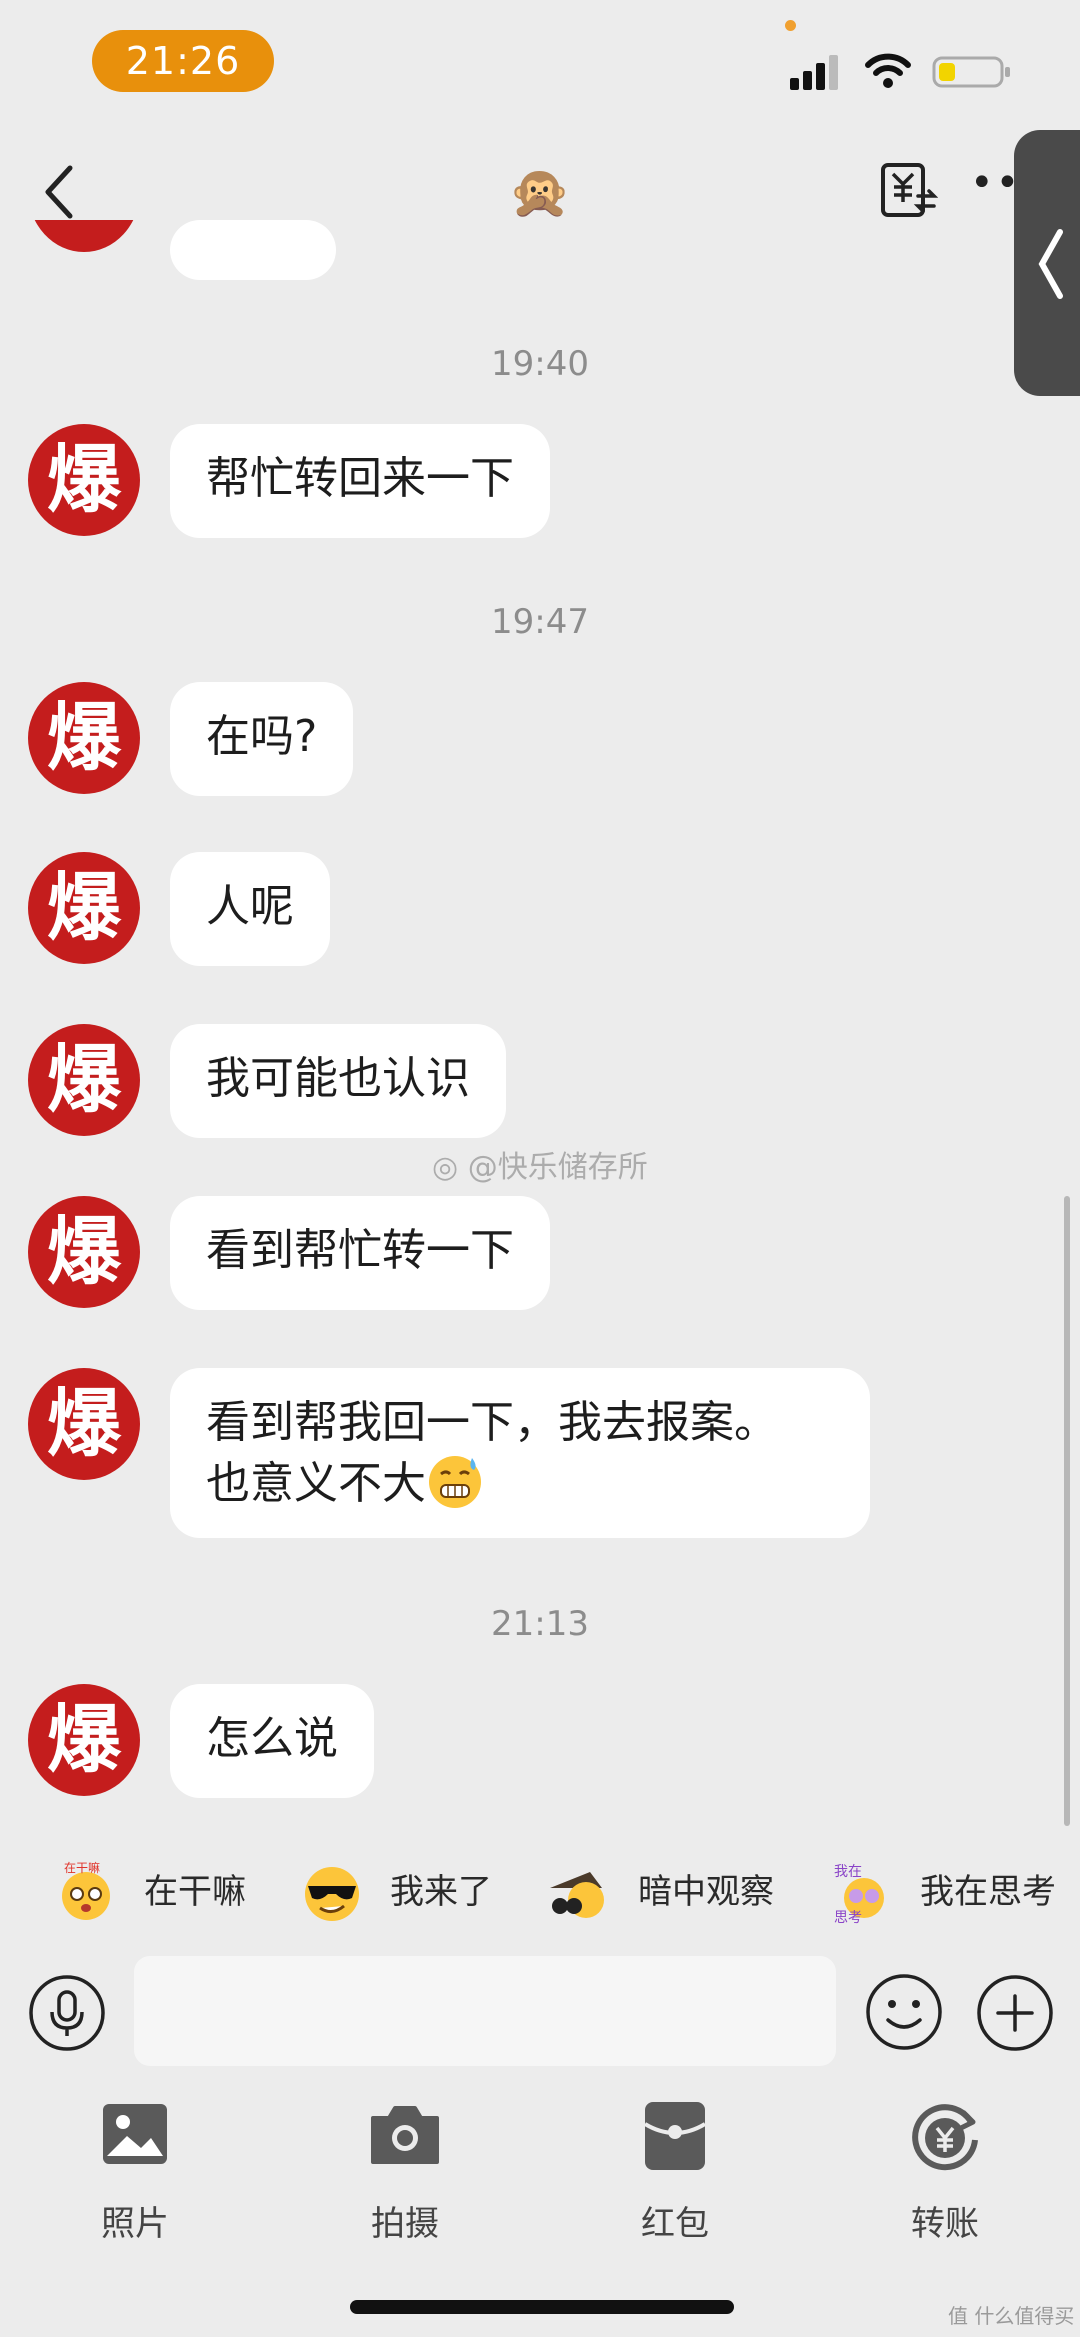 Image resolution: width=1080 pixels, height=2337 pixels. What do you see at coordinates (542, 2307) in the screenshot?
I see `home-indicator` at bounding box center [542, 2307].